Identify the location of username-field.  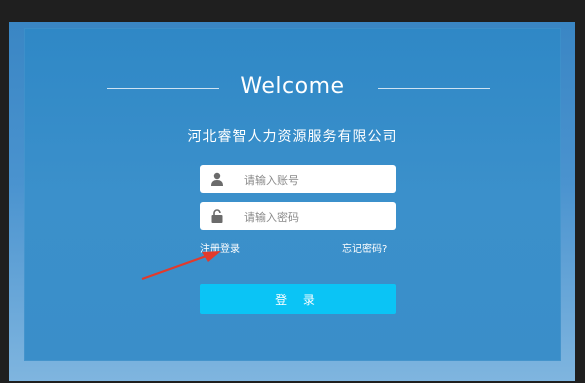
(298, 179).